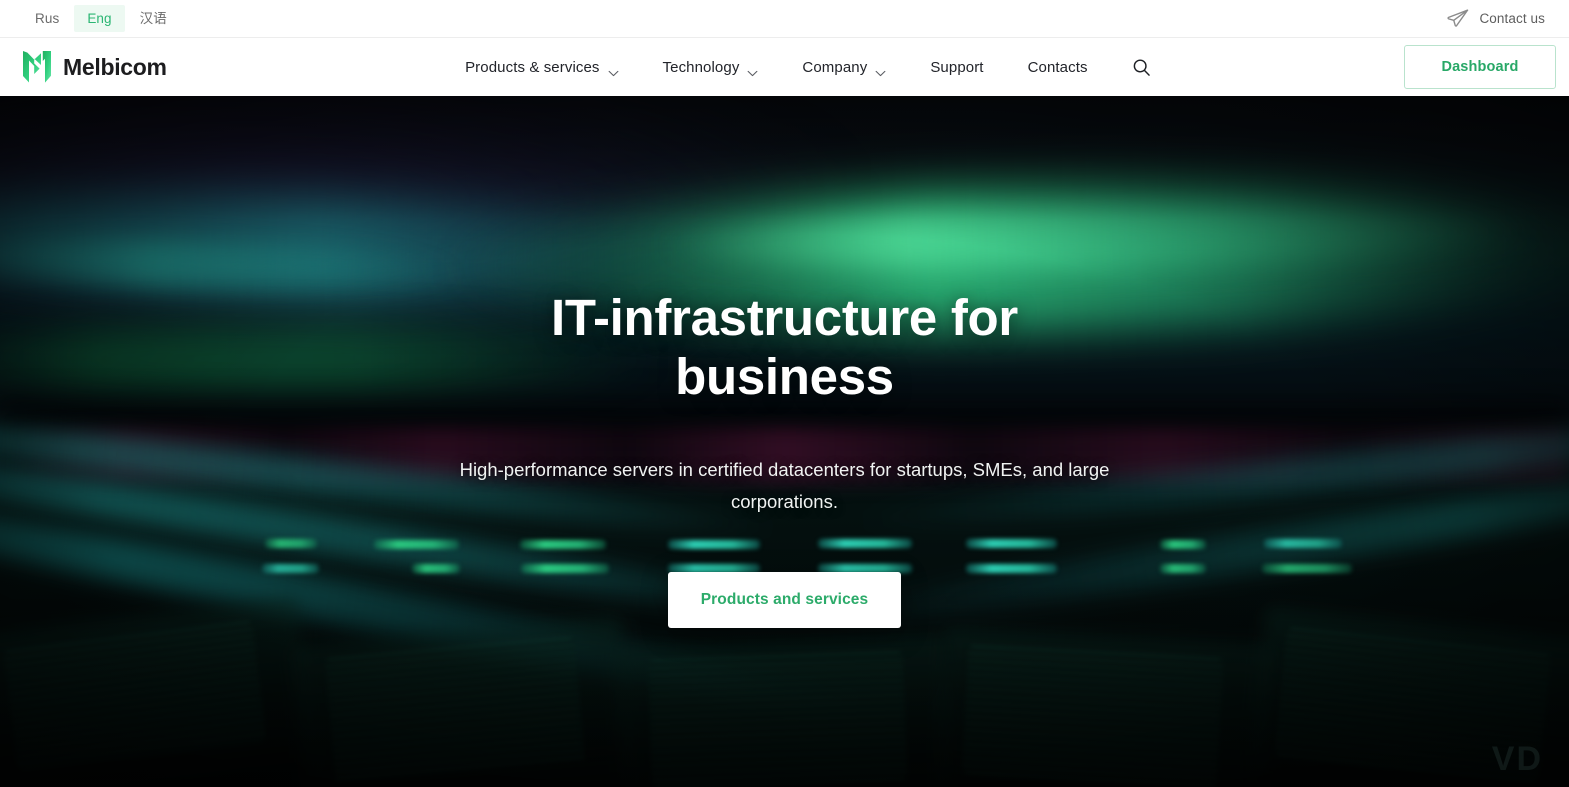 This screenshot has width=1569, height=787. Describe the element at coordinates (784, 317) in the screenshot. I see `hero-title-line-1: IT-infrastructure for` at that location.